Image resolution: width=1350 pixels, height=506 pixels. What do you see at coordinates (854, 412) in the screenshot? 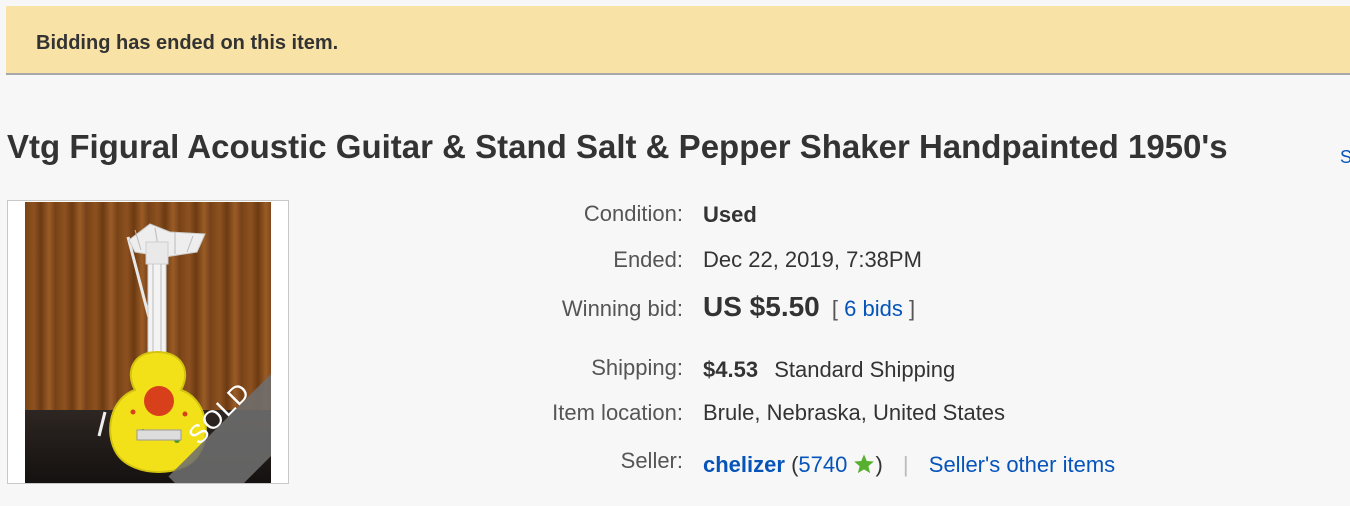
I see `item-location-value: Brule, Nebraska, United States` at bounding box center [854, 412].